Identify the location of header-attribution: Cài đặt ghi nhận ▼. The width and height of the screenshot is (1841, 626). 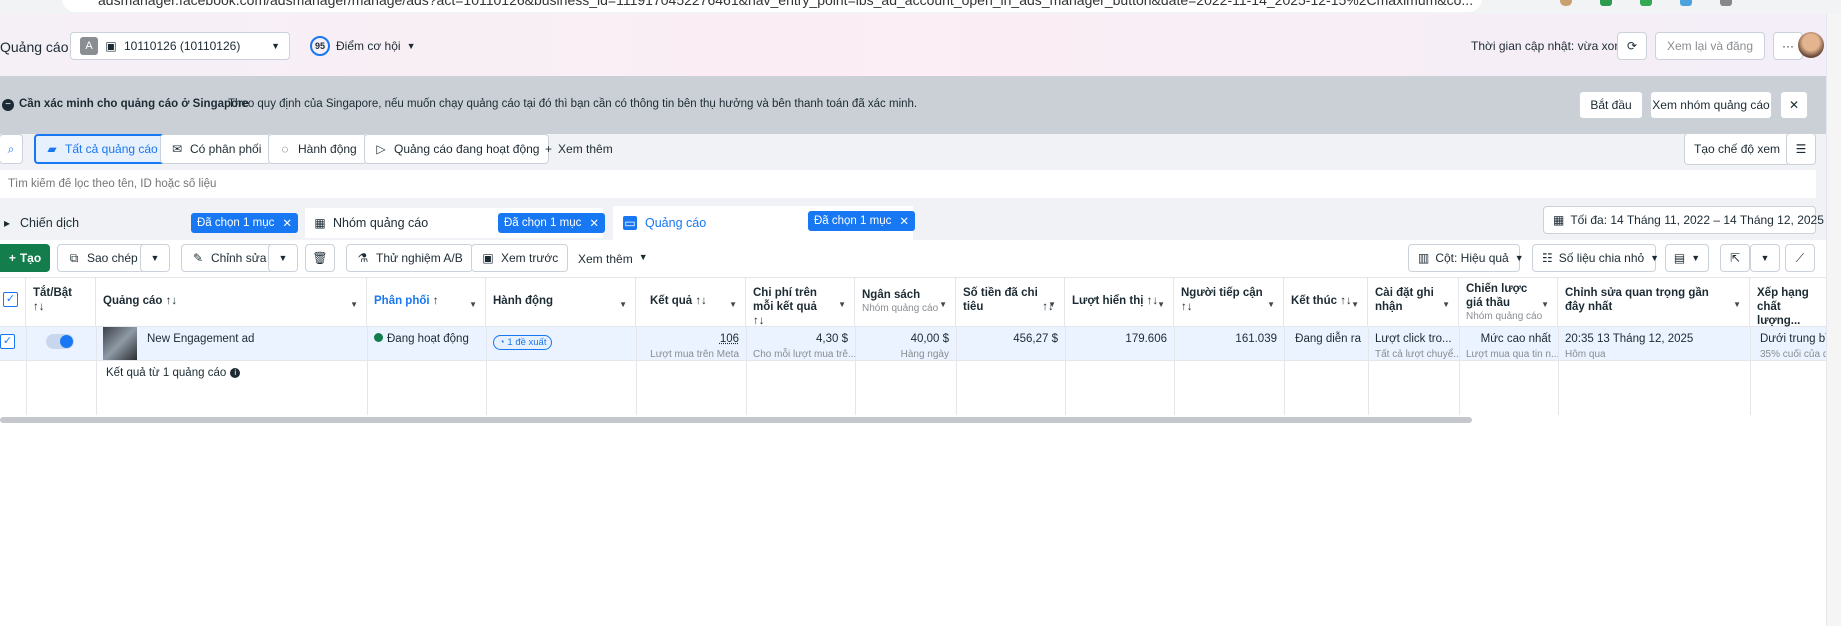
(1413, 302).